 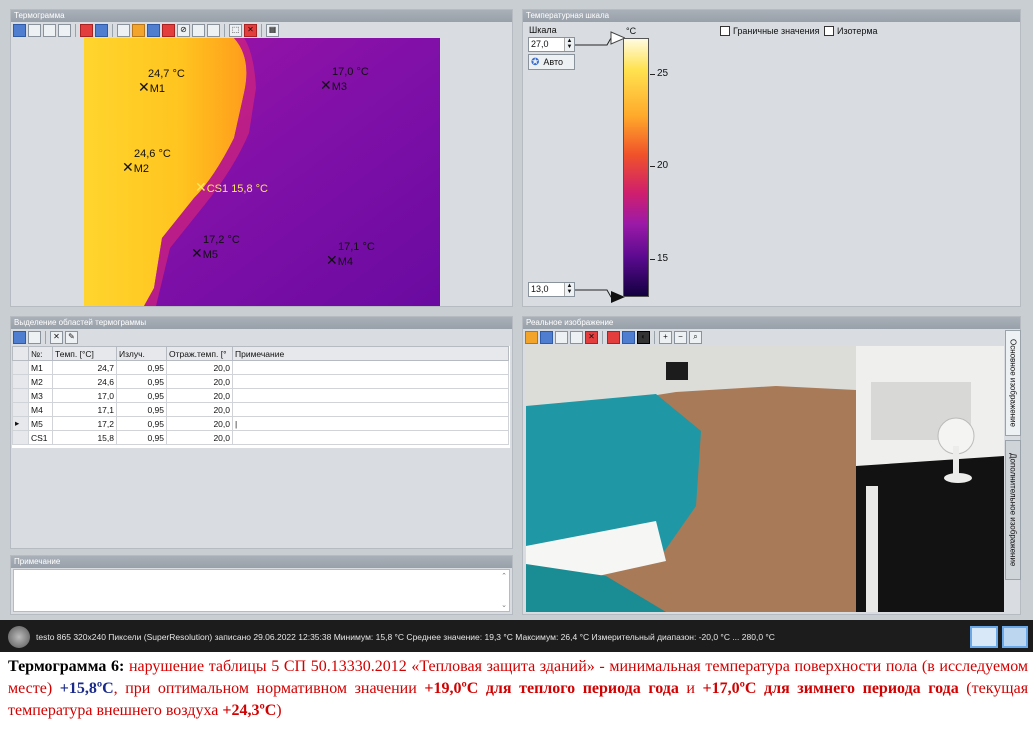 I want to click on marker-m2: 24,6 °C ✕M2, so click(x=146, y=161).